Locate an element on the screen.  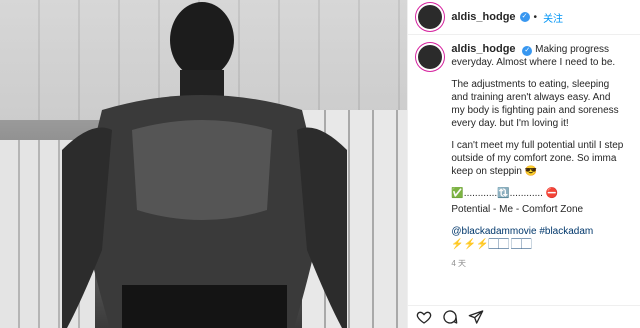
caption-para-4: ✅............🔃............ ⛔ is located at coordinates (505, 193).